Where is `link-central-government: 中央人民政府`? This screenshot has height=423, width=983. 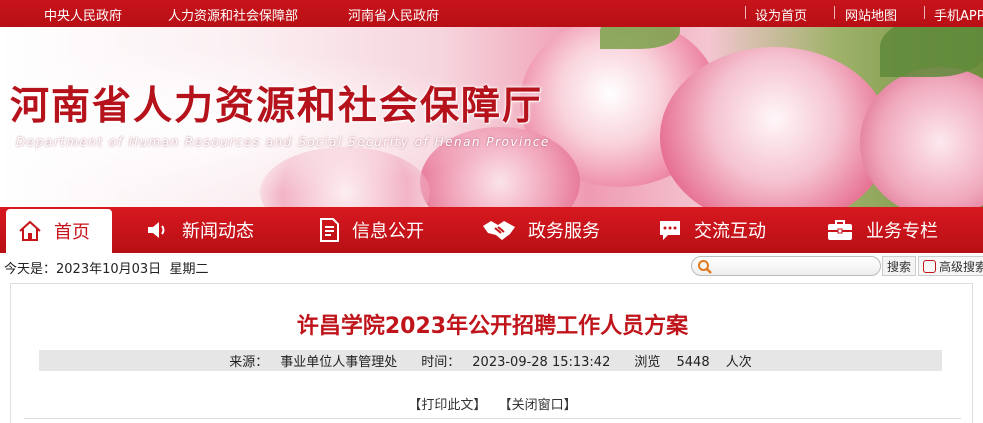
link-central-government: 中央人民政府 is located at coordinates (83, 14).